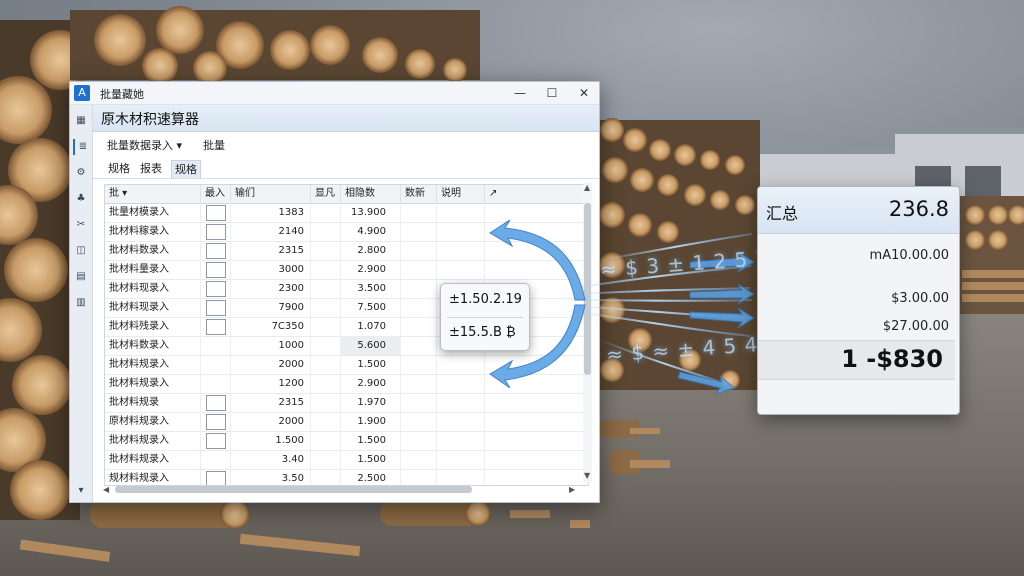 The height and width of the screenshot is (576, 1024). I want to click on summary-final-box: 1 -$830, so click(856, 360).